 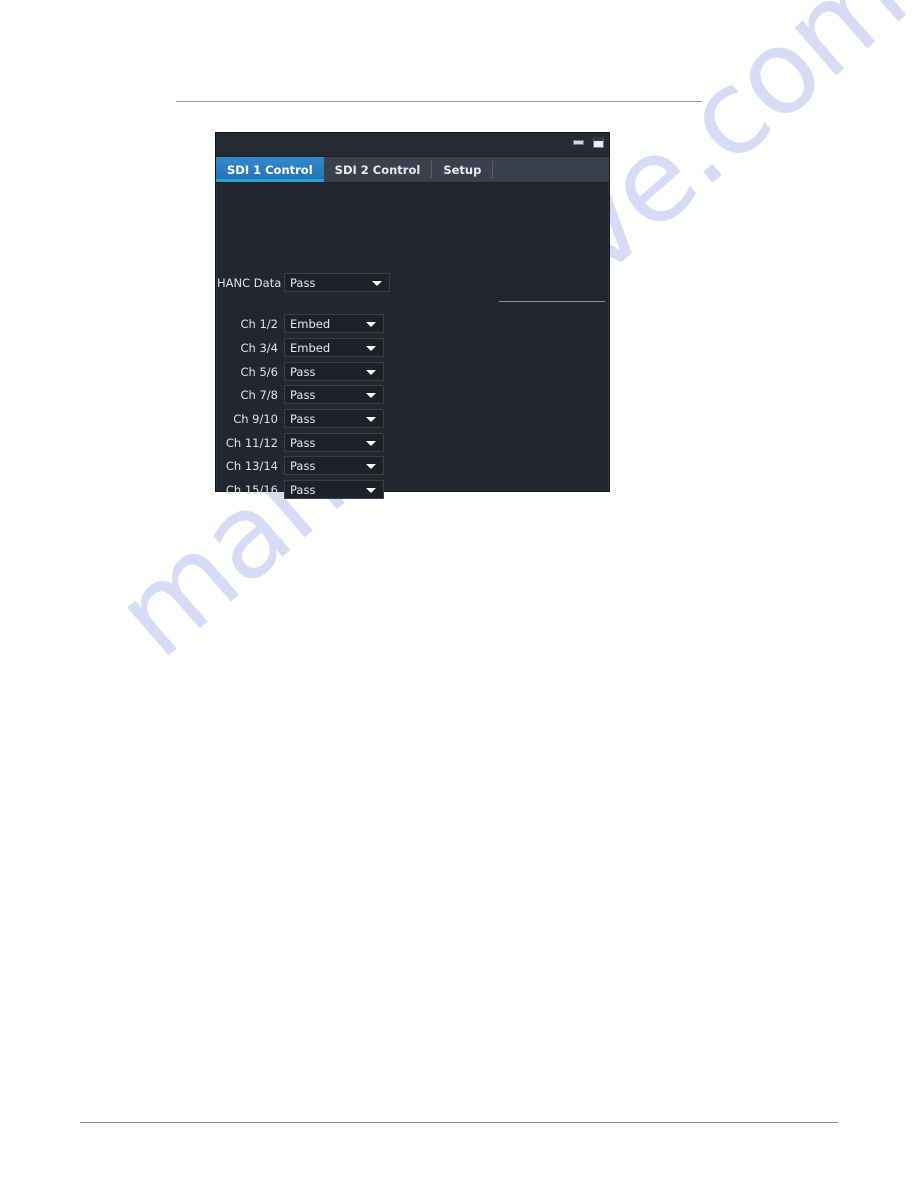 I want to click on row-ch-13-14: Ch 13/14 Pass, so click(x=300, y=465).